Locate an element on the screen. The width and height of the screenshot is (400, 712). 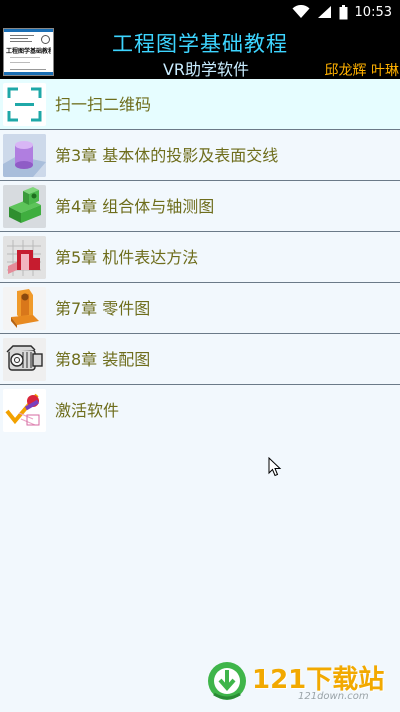
combined-solid-icon is located at coordinates (24, 206).